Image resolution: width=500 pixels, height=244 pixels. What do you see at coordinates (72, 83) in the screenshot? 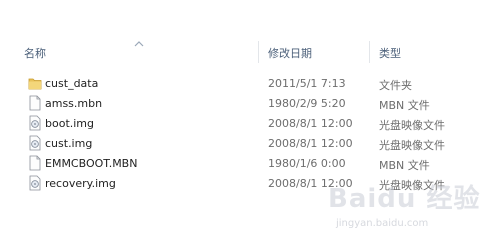
I see `file-name: cust_data` at bounding box center [72, 83].